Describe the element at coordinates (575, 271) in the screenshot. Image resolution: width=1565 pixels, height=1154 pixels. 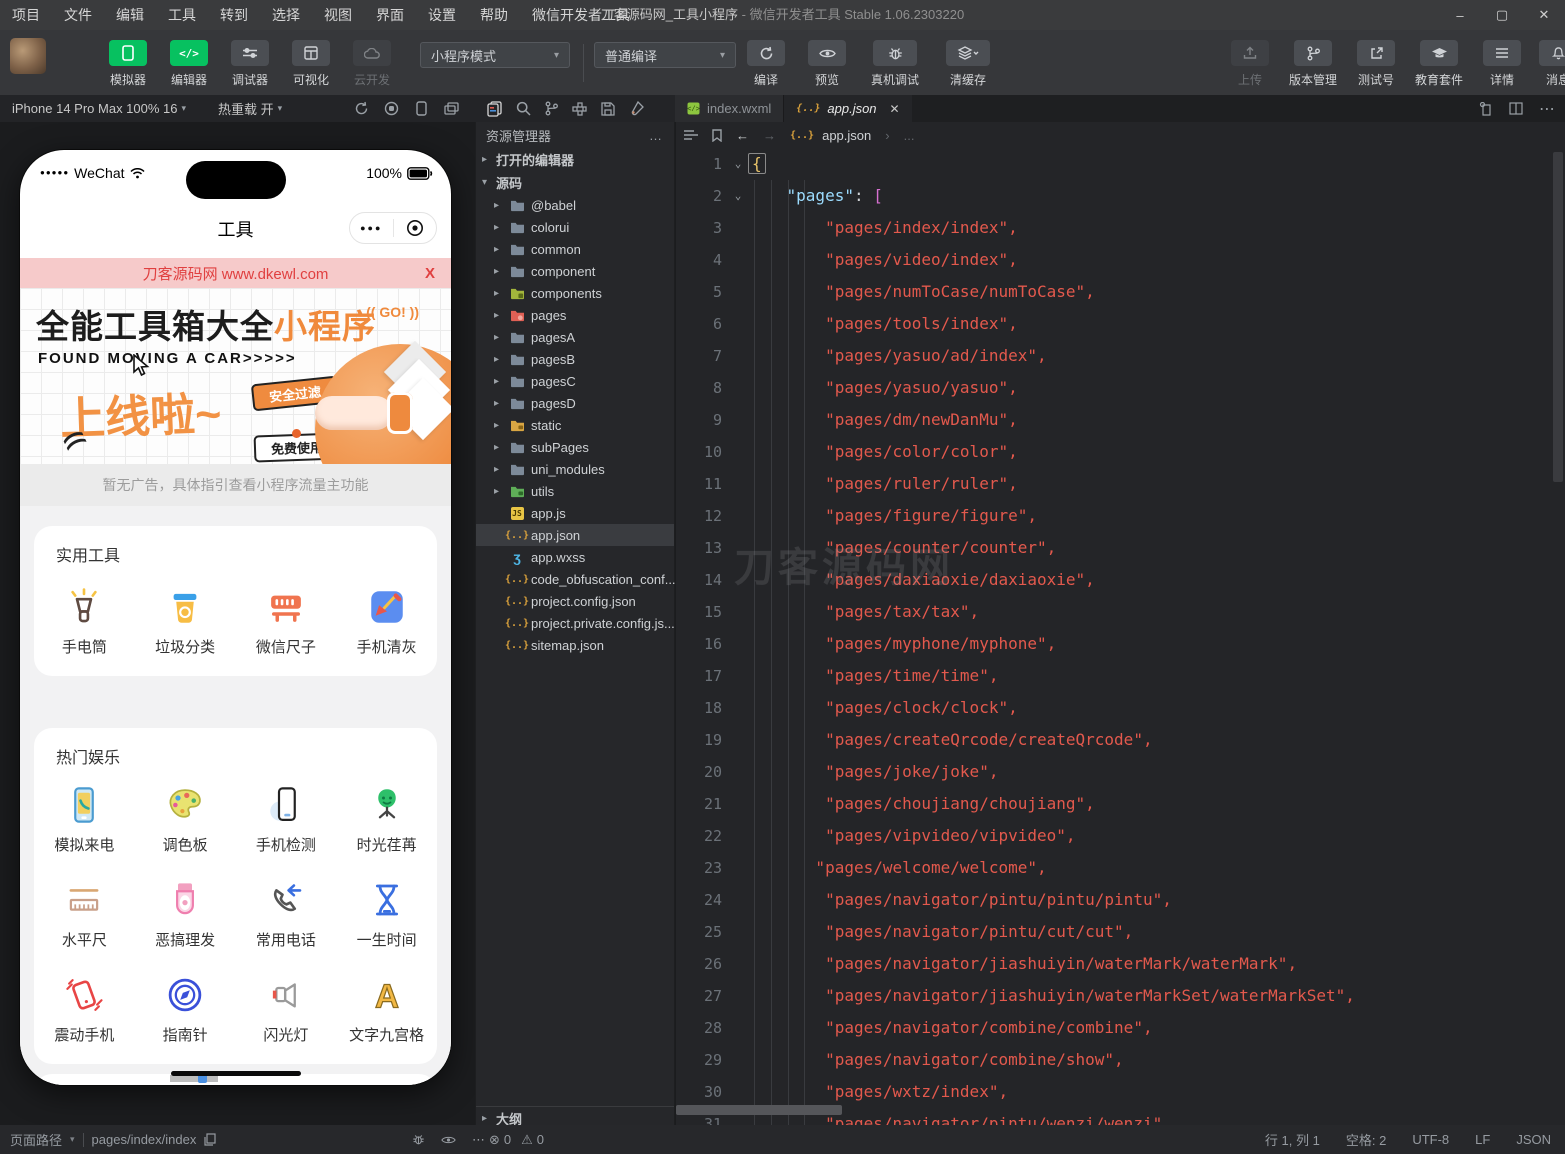
I see `explorer-item-component: component` at that location.